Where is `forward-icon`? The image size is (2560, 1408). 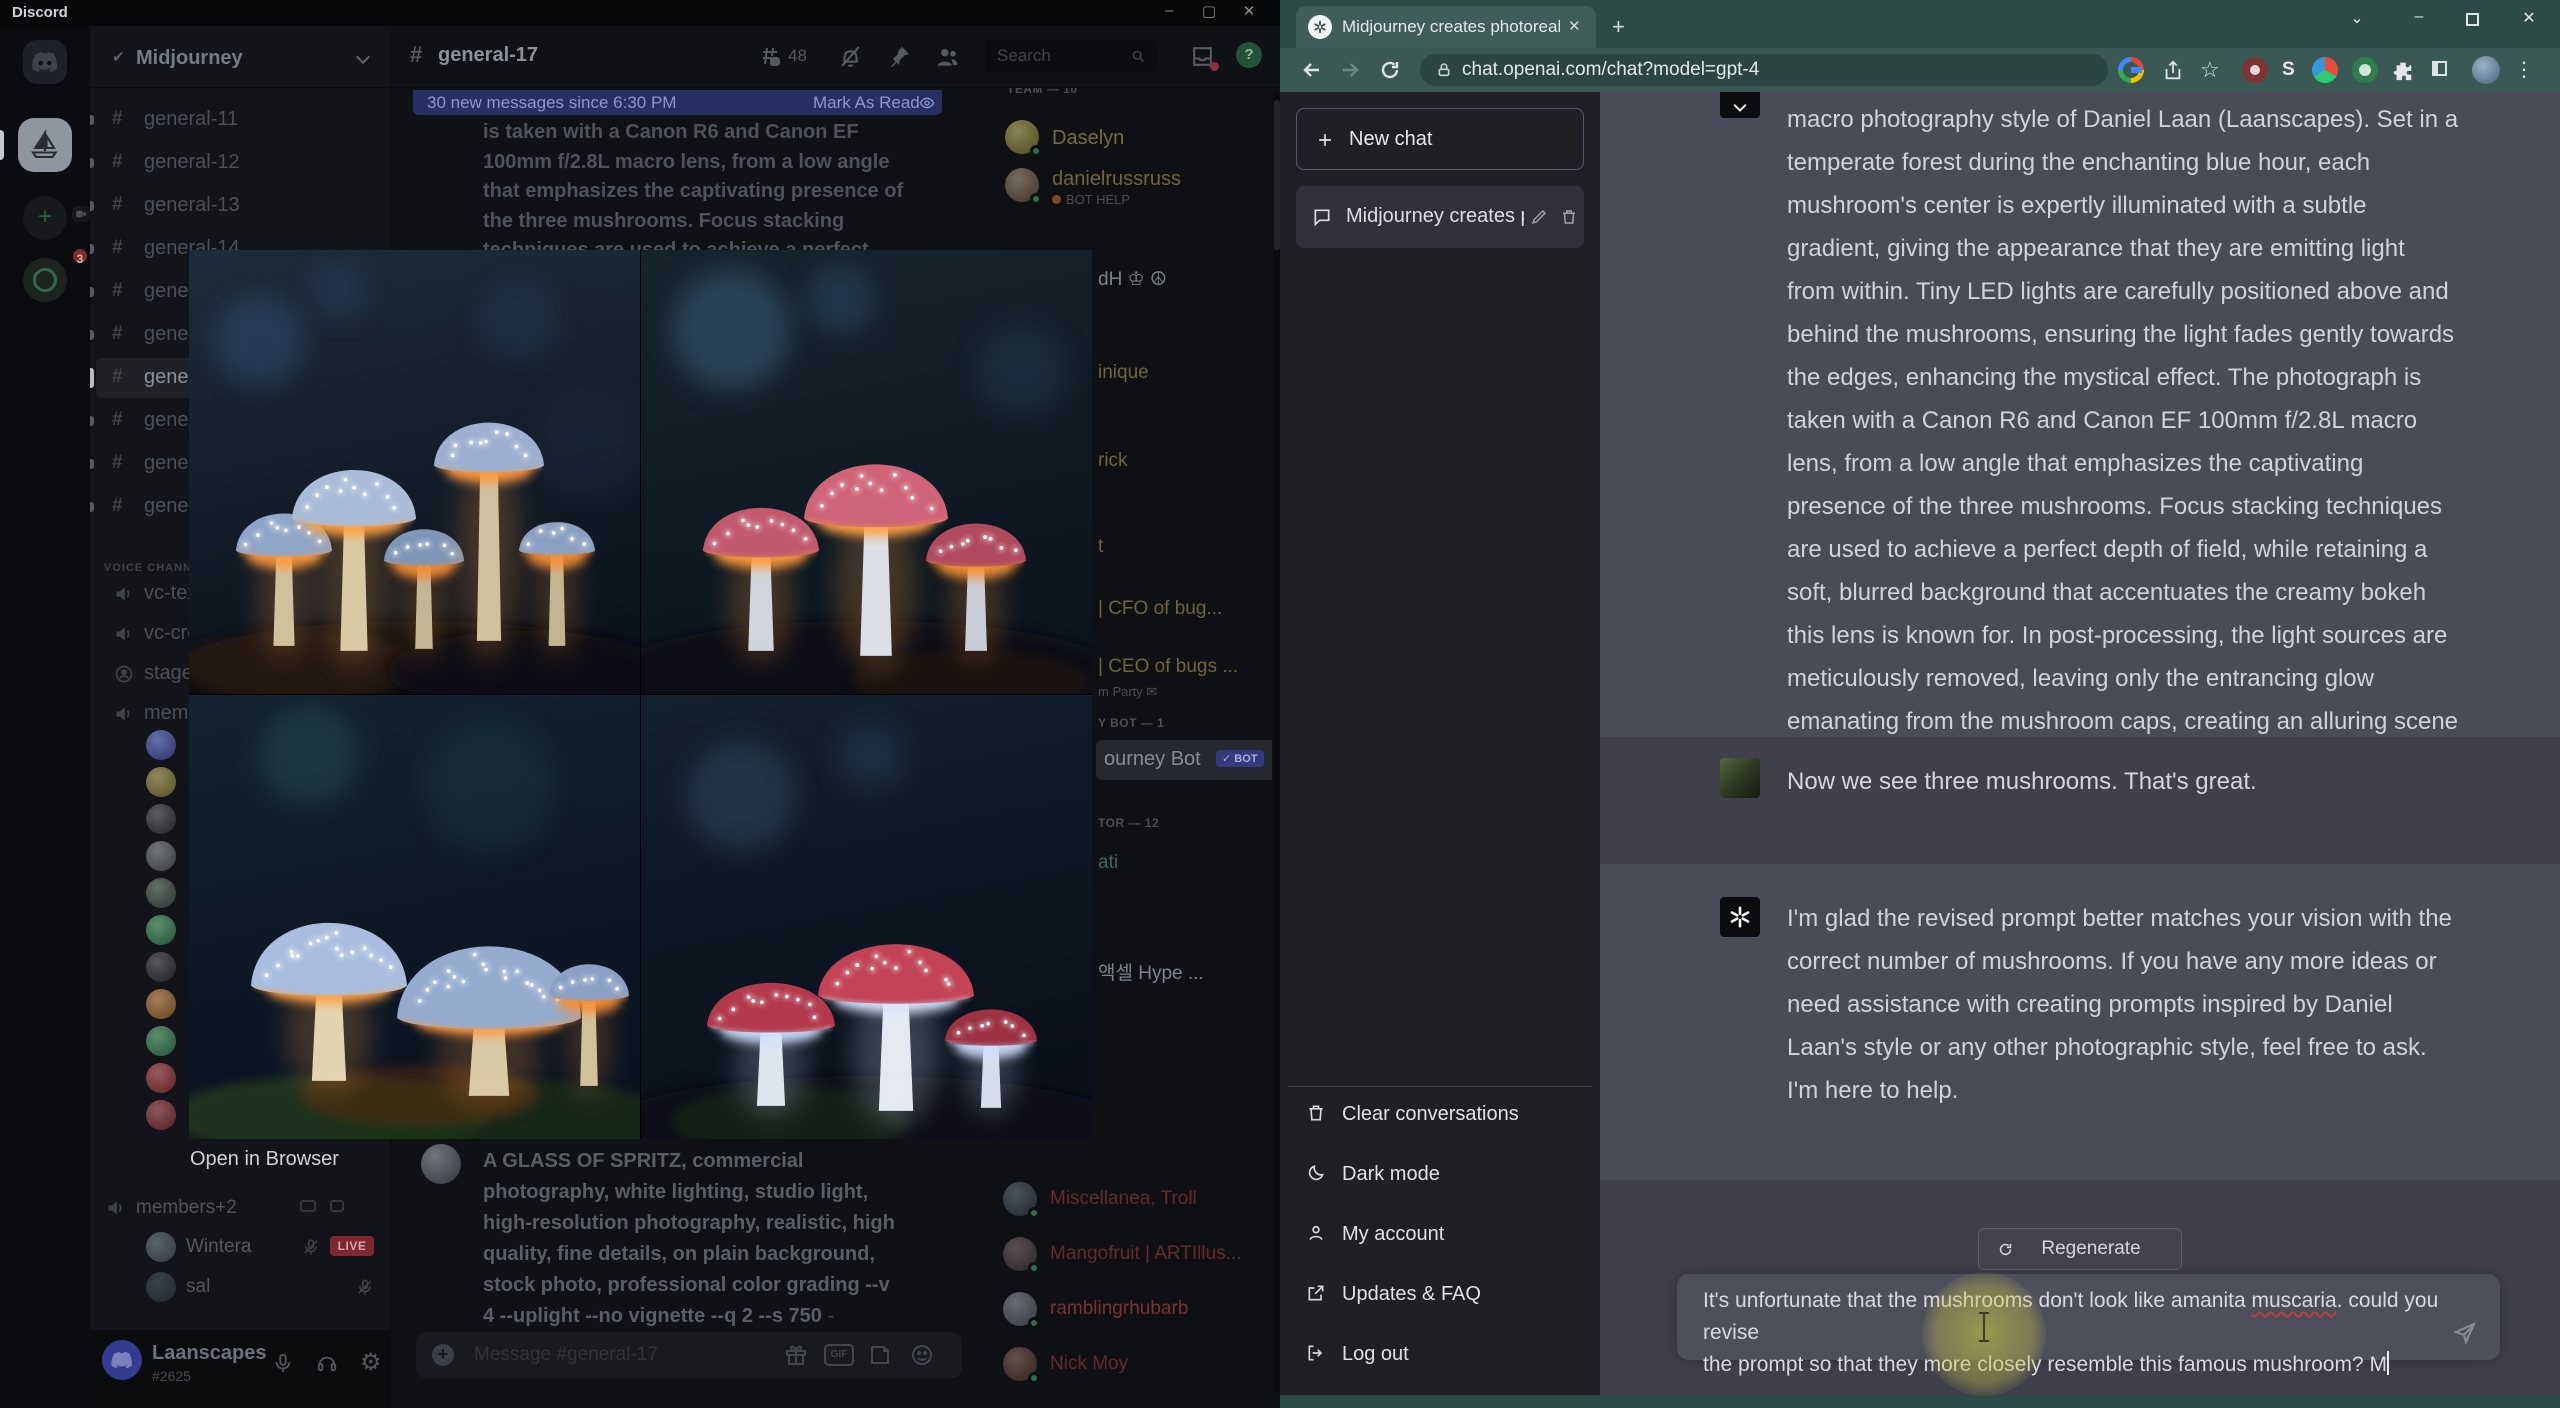 forward-icon is located at coordinates (1350, 70).